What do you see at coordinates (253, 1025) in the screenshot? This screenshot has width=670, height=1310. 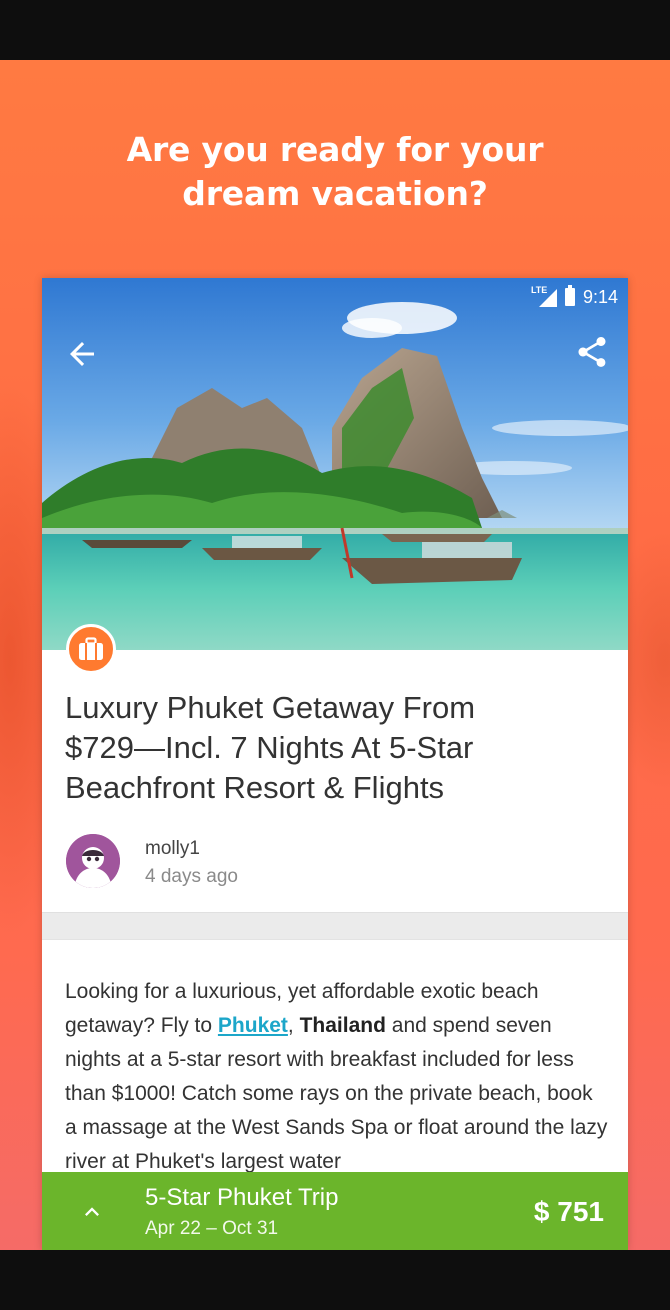 I see `destination-link: Phuket` at bounding box center [253, 1025].